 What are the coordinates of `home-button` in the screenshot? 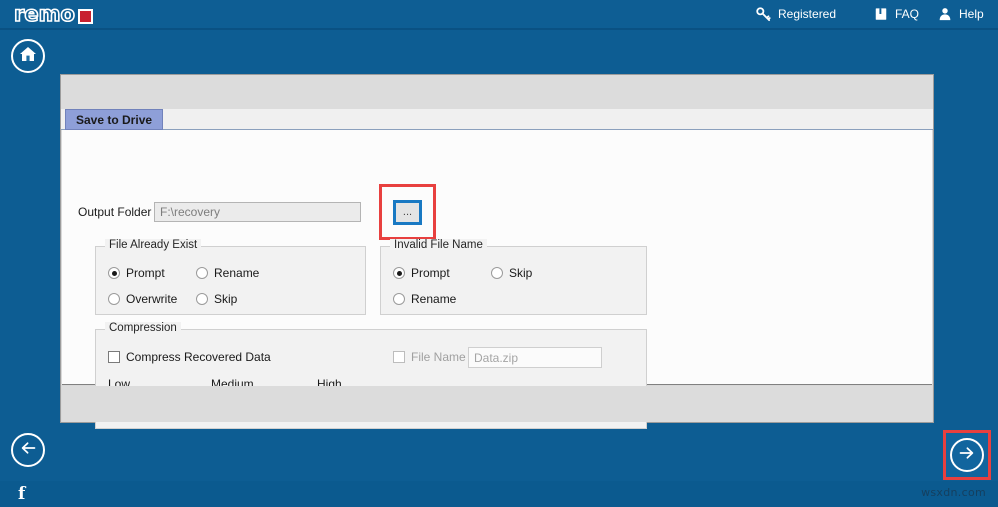 It's located at (28, 56).